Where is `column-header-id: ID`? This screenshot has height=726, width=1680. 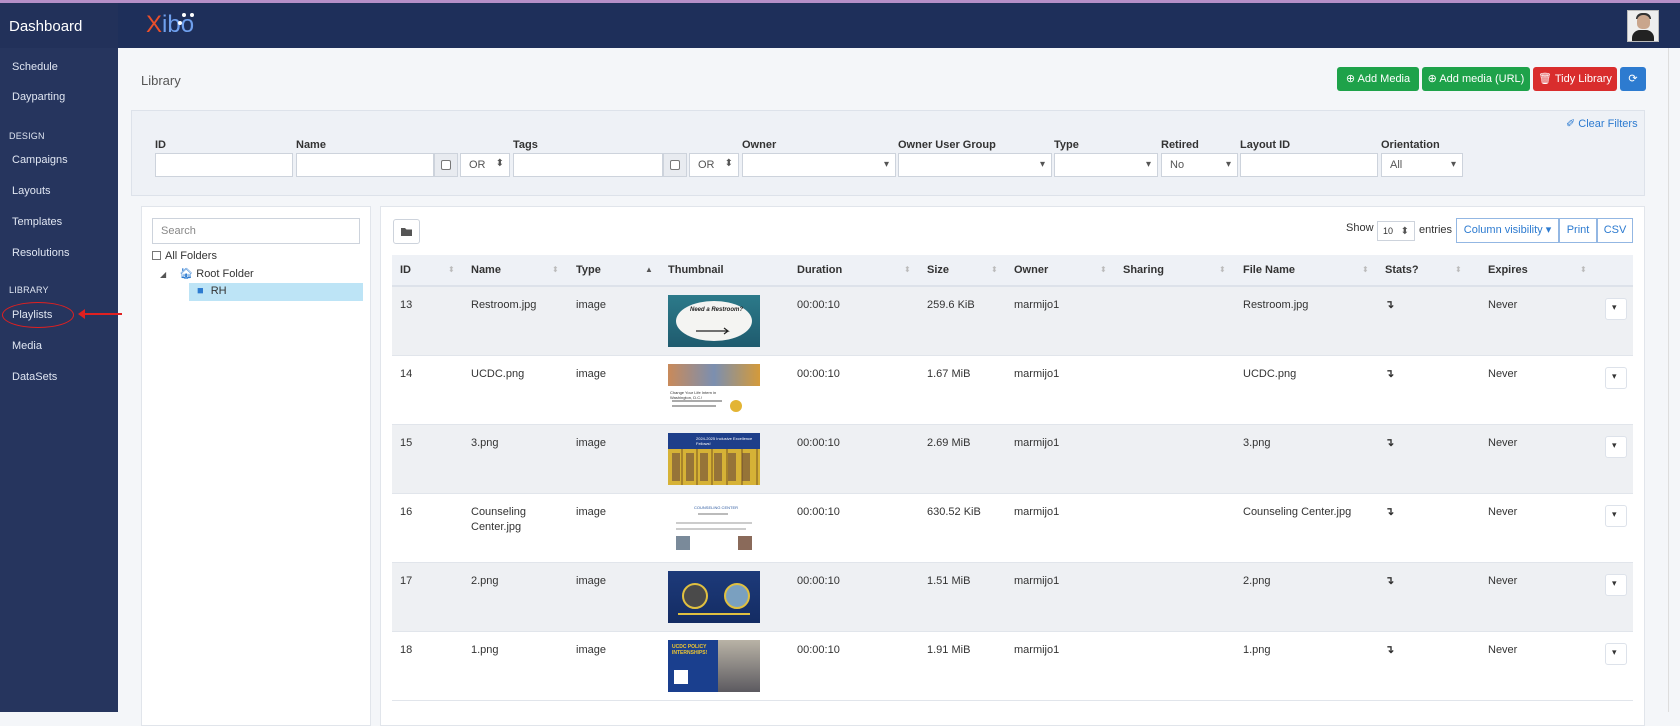
column-header-id: ID is located at coordinates (405, 270).